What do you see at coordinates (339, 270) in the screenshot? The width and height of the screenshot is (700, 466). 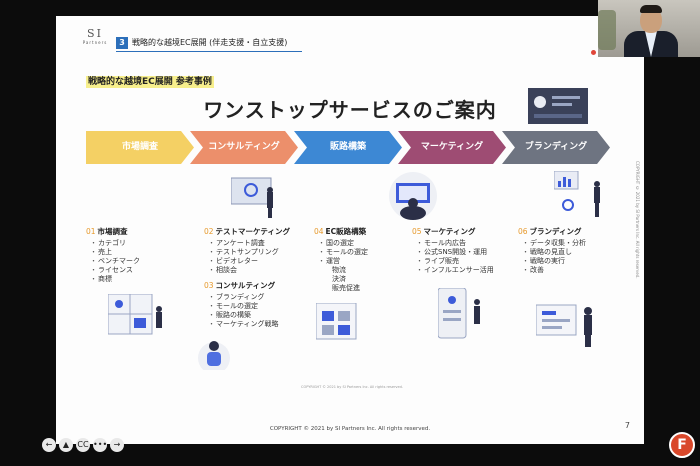 I see `list-item: 物流` at bounding box center [339, 270].